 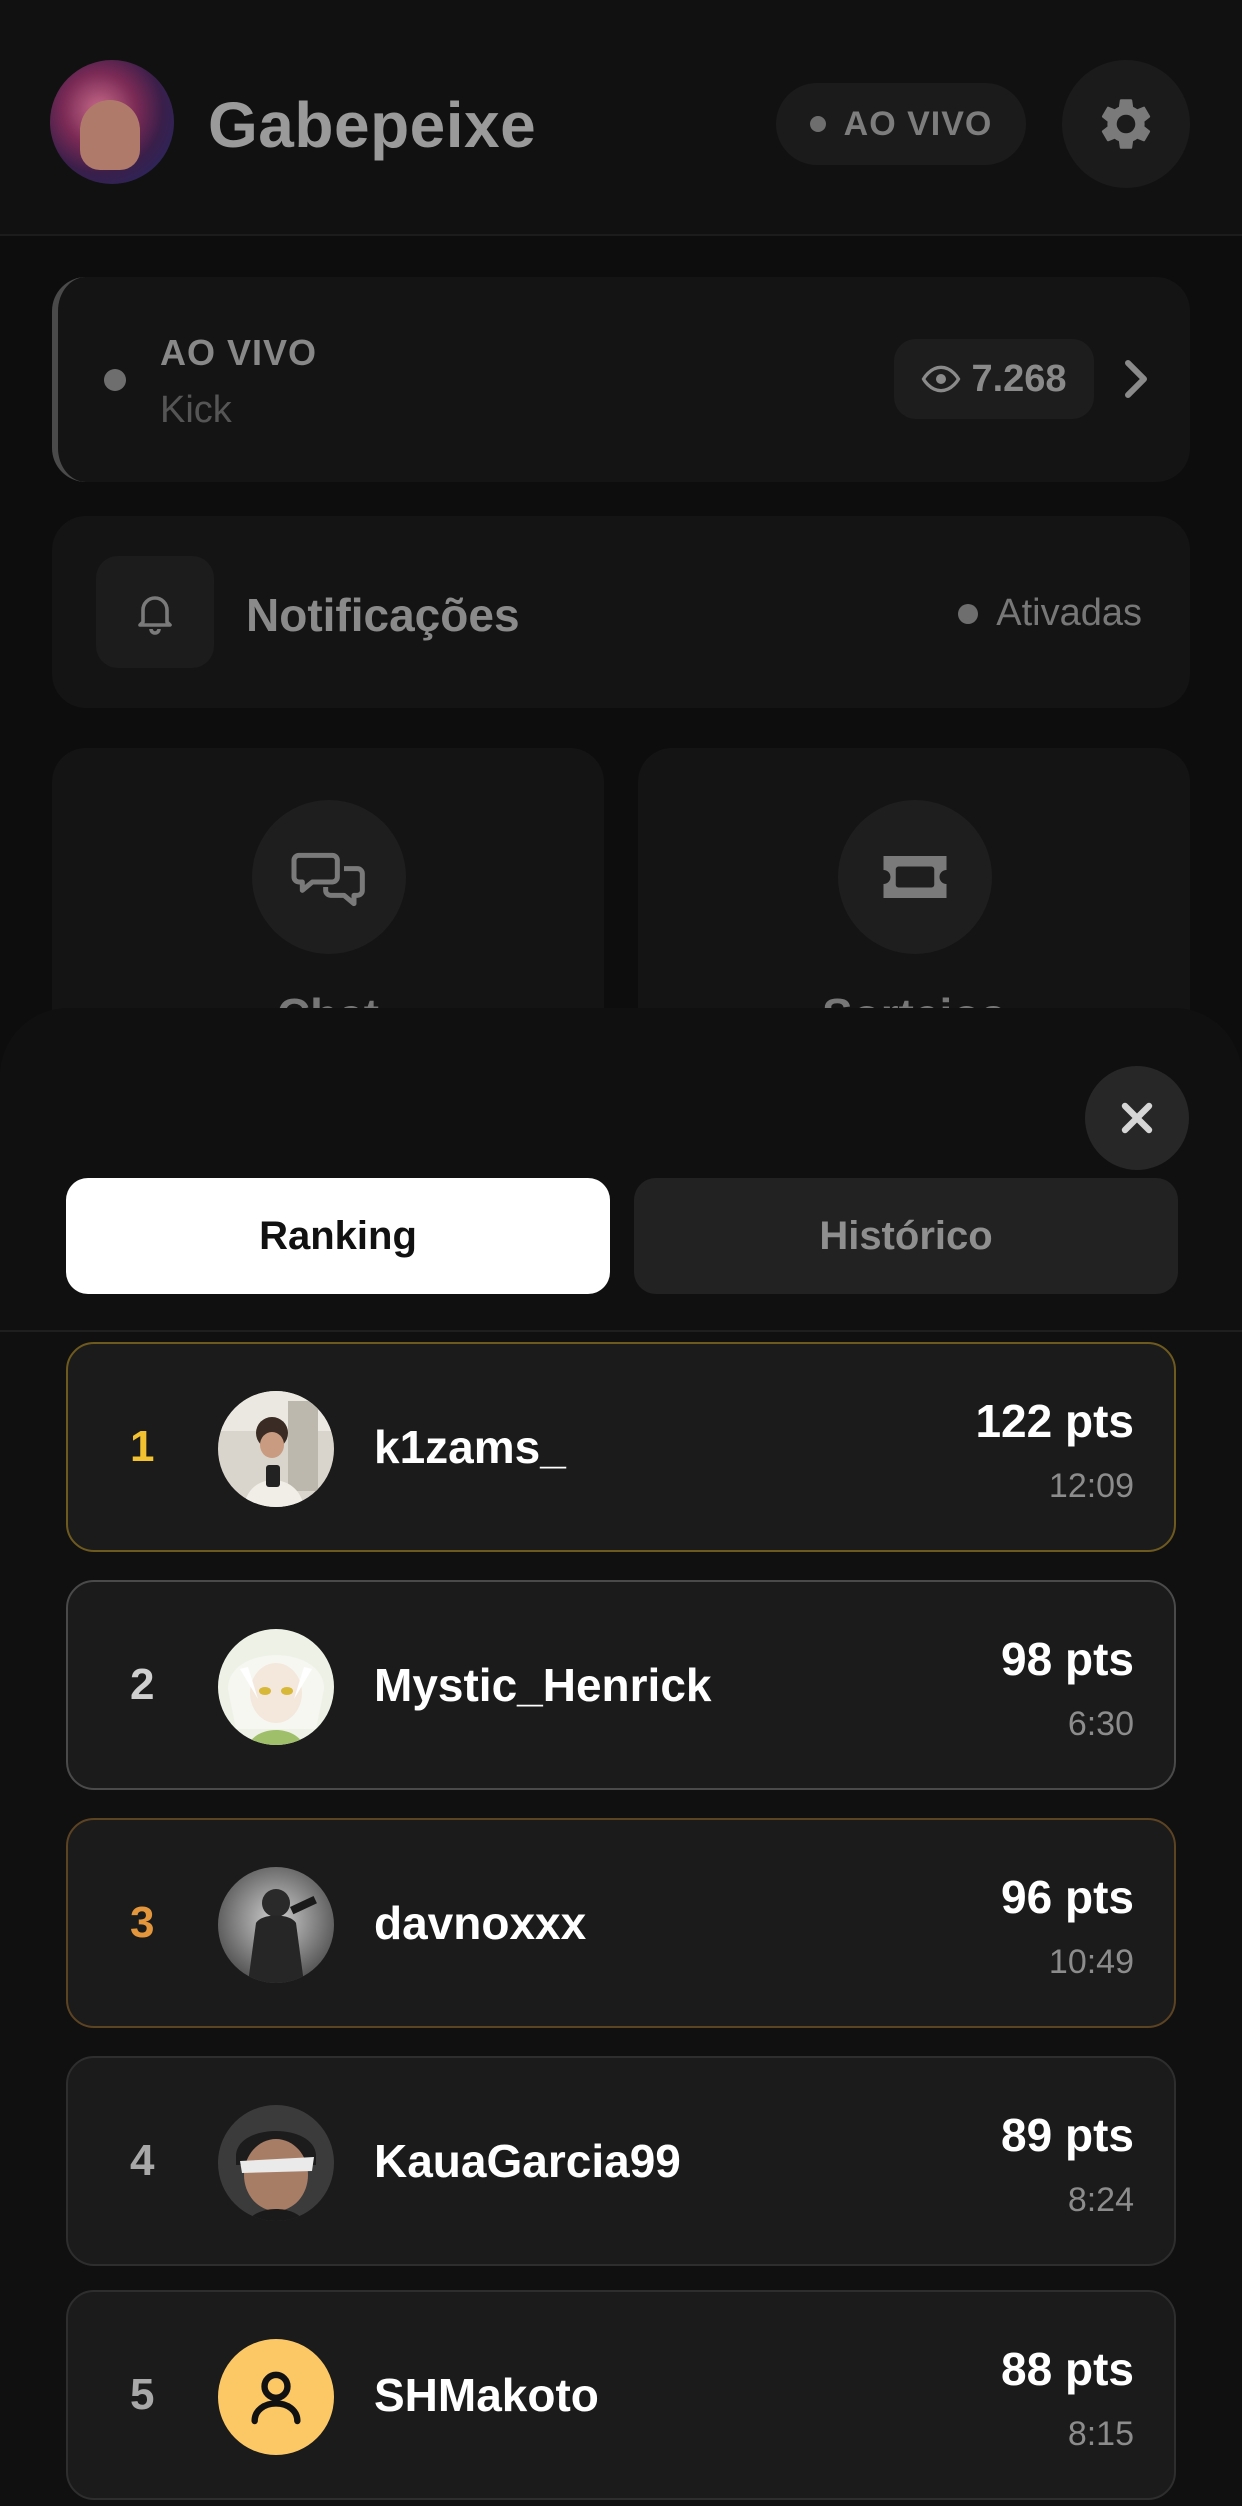 I want to click on username: k1zams_, so click(x=470, y=1447).